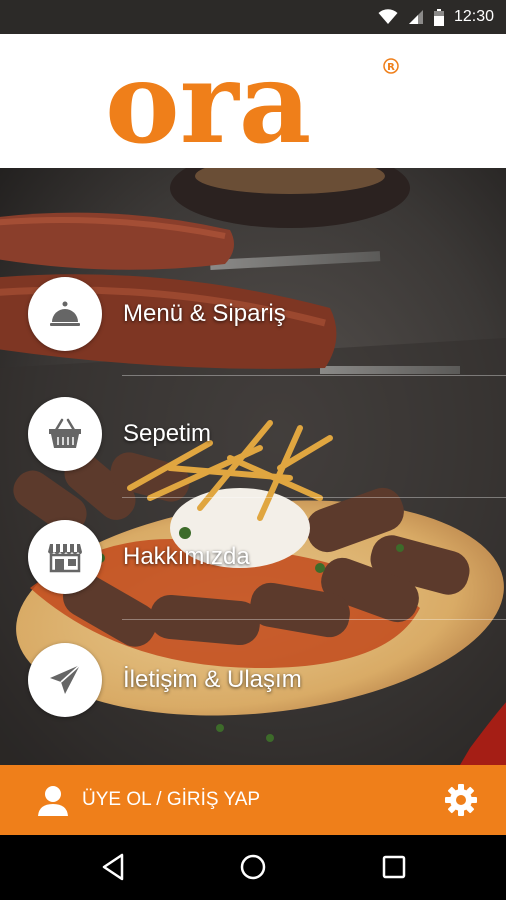  I want to click on gear-icon, so click(461, 800).